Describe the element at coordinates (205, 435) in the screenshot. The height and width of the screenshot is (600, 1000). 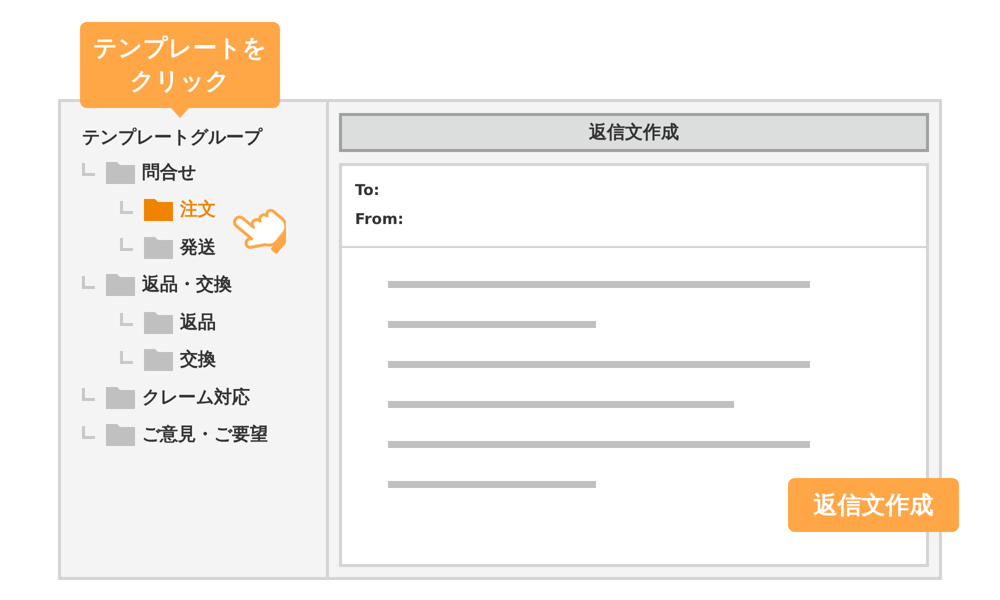
I see `tree-item: ご意見・ご要望` at that location.